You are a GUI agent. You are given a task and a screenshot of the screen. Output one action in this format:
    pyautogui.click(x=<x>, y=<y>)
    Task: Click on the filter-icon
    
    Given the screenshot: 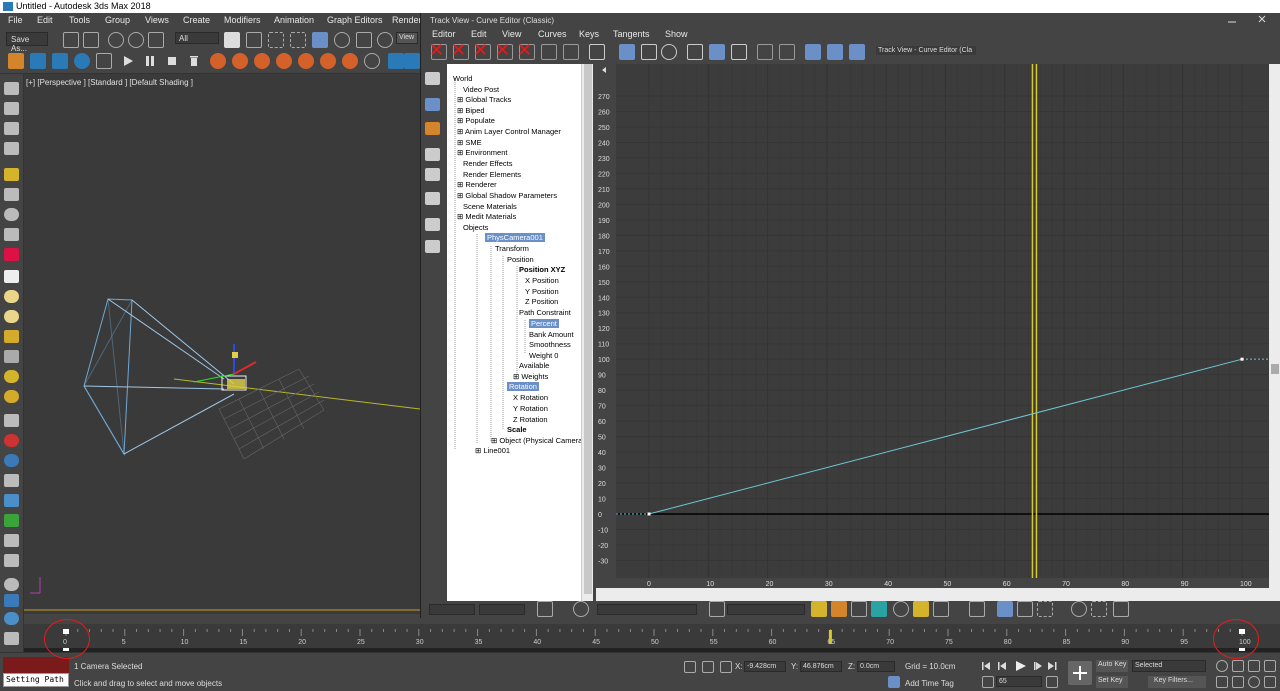 What is the action you would take?
    pyautogui.click(x=432, y=78)
    